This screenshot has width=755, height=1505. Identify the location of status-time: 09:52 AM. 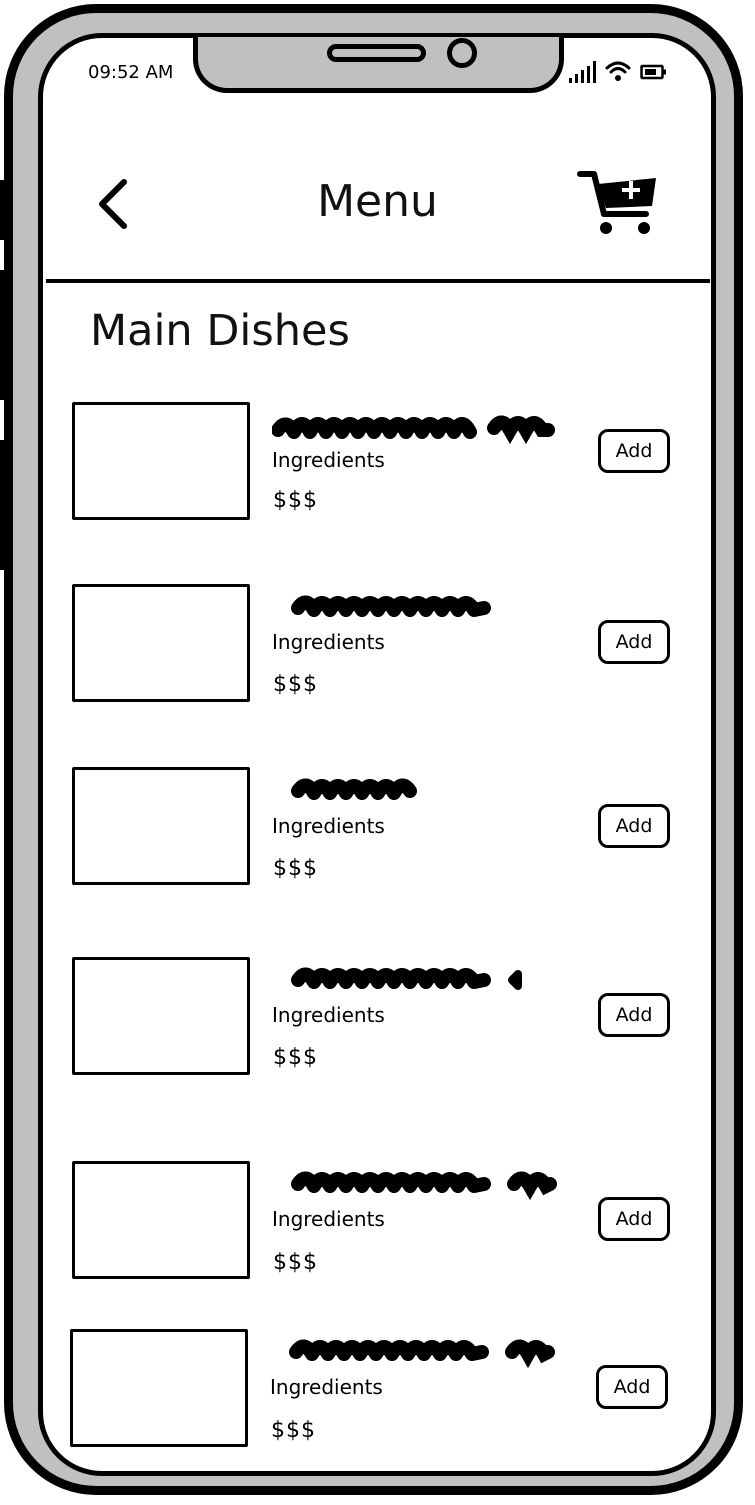
(131, 72).